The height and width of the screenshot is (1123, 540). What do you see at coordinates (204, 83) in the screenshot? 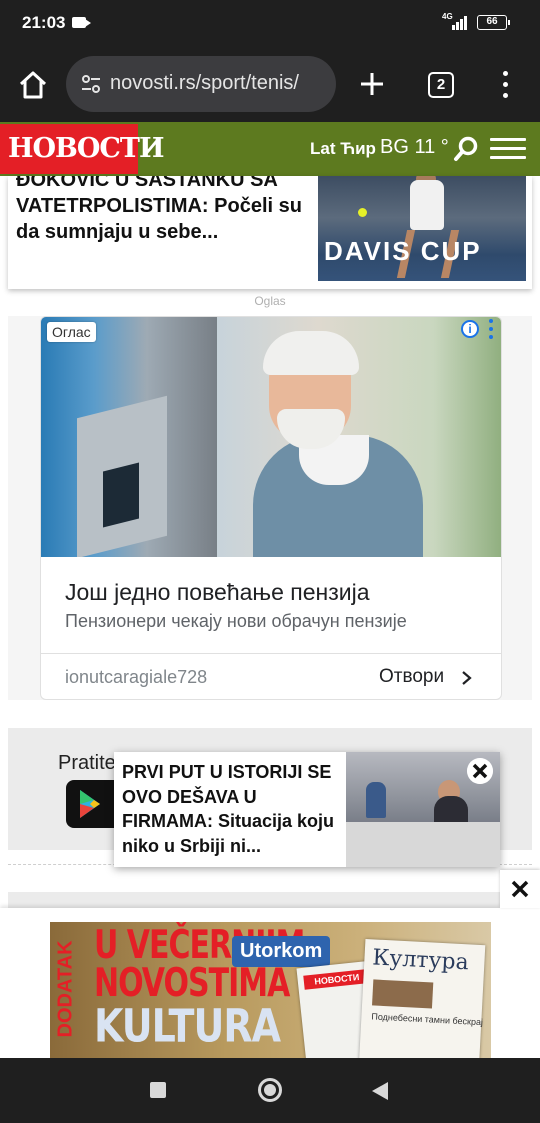
I see `url-text: novosti.rs/sport/tenis/` at bounding box center [204, 83].